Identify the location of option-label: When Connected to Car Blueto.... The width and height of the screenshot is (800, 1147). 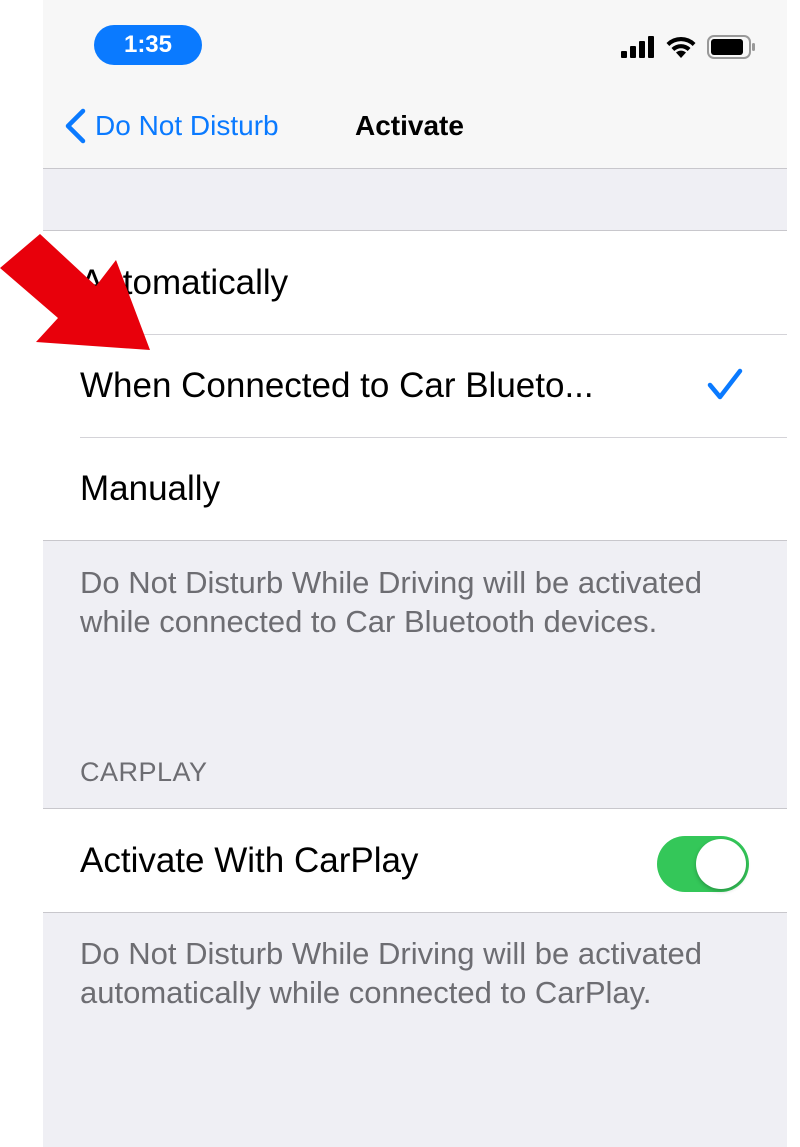
(337, 385).